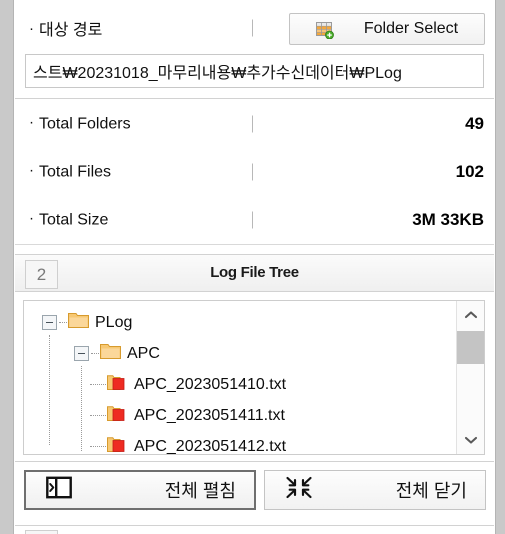 This screenshot has height=534, width=505. Describe the element at coordinates (210, 446) in the screenshot. I see `tree-node-label: APC_2023051412.txt` at that location.